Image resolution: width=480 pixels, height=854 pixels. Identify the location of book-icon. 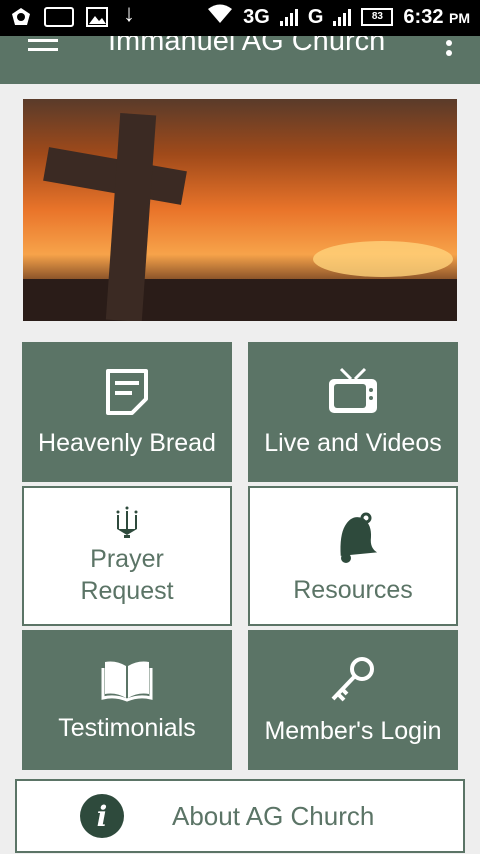
(127, 681).